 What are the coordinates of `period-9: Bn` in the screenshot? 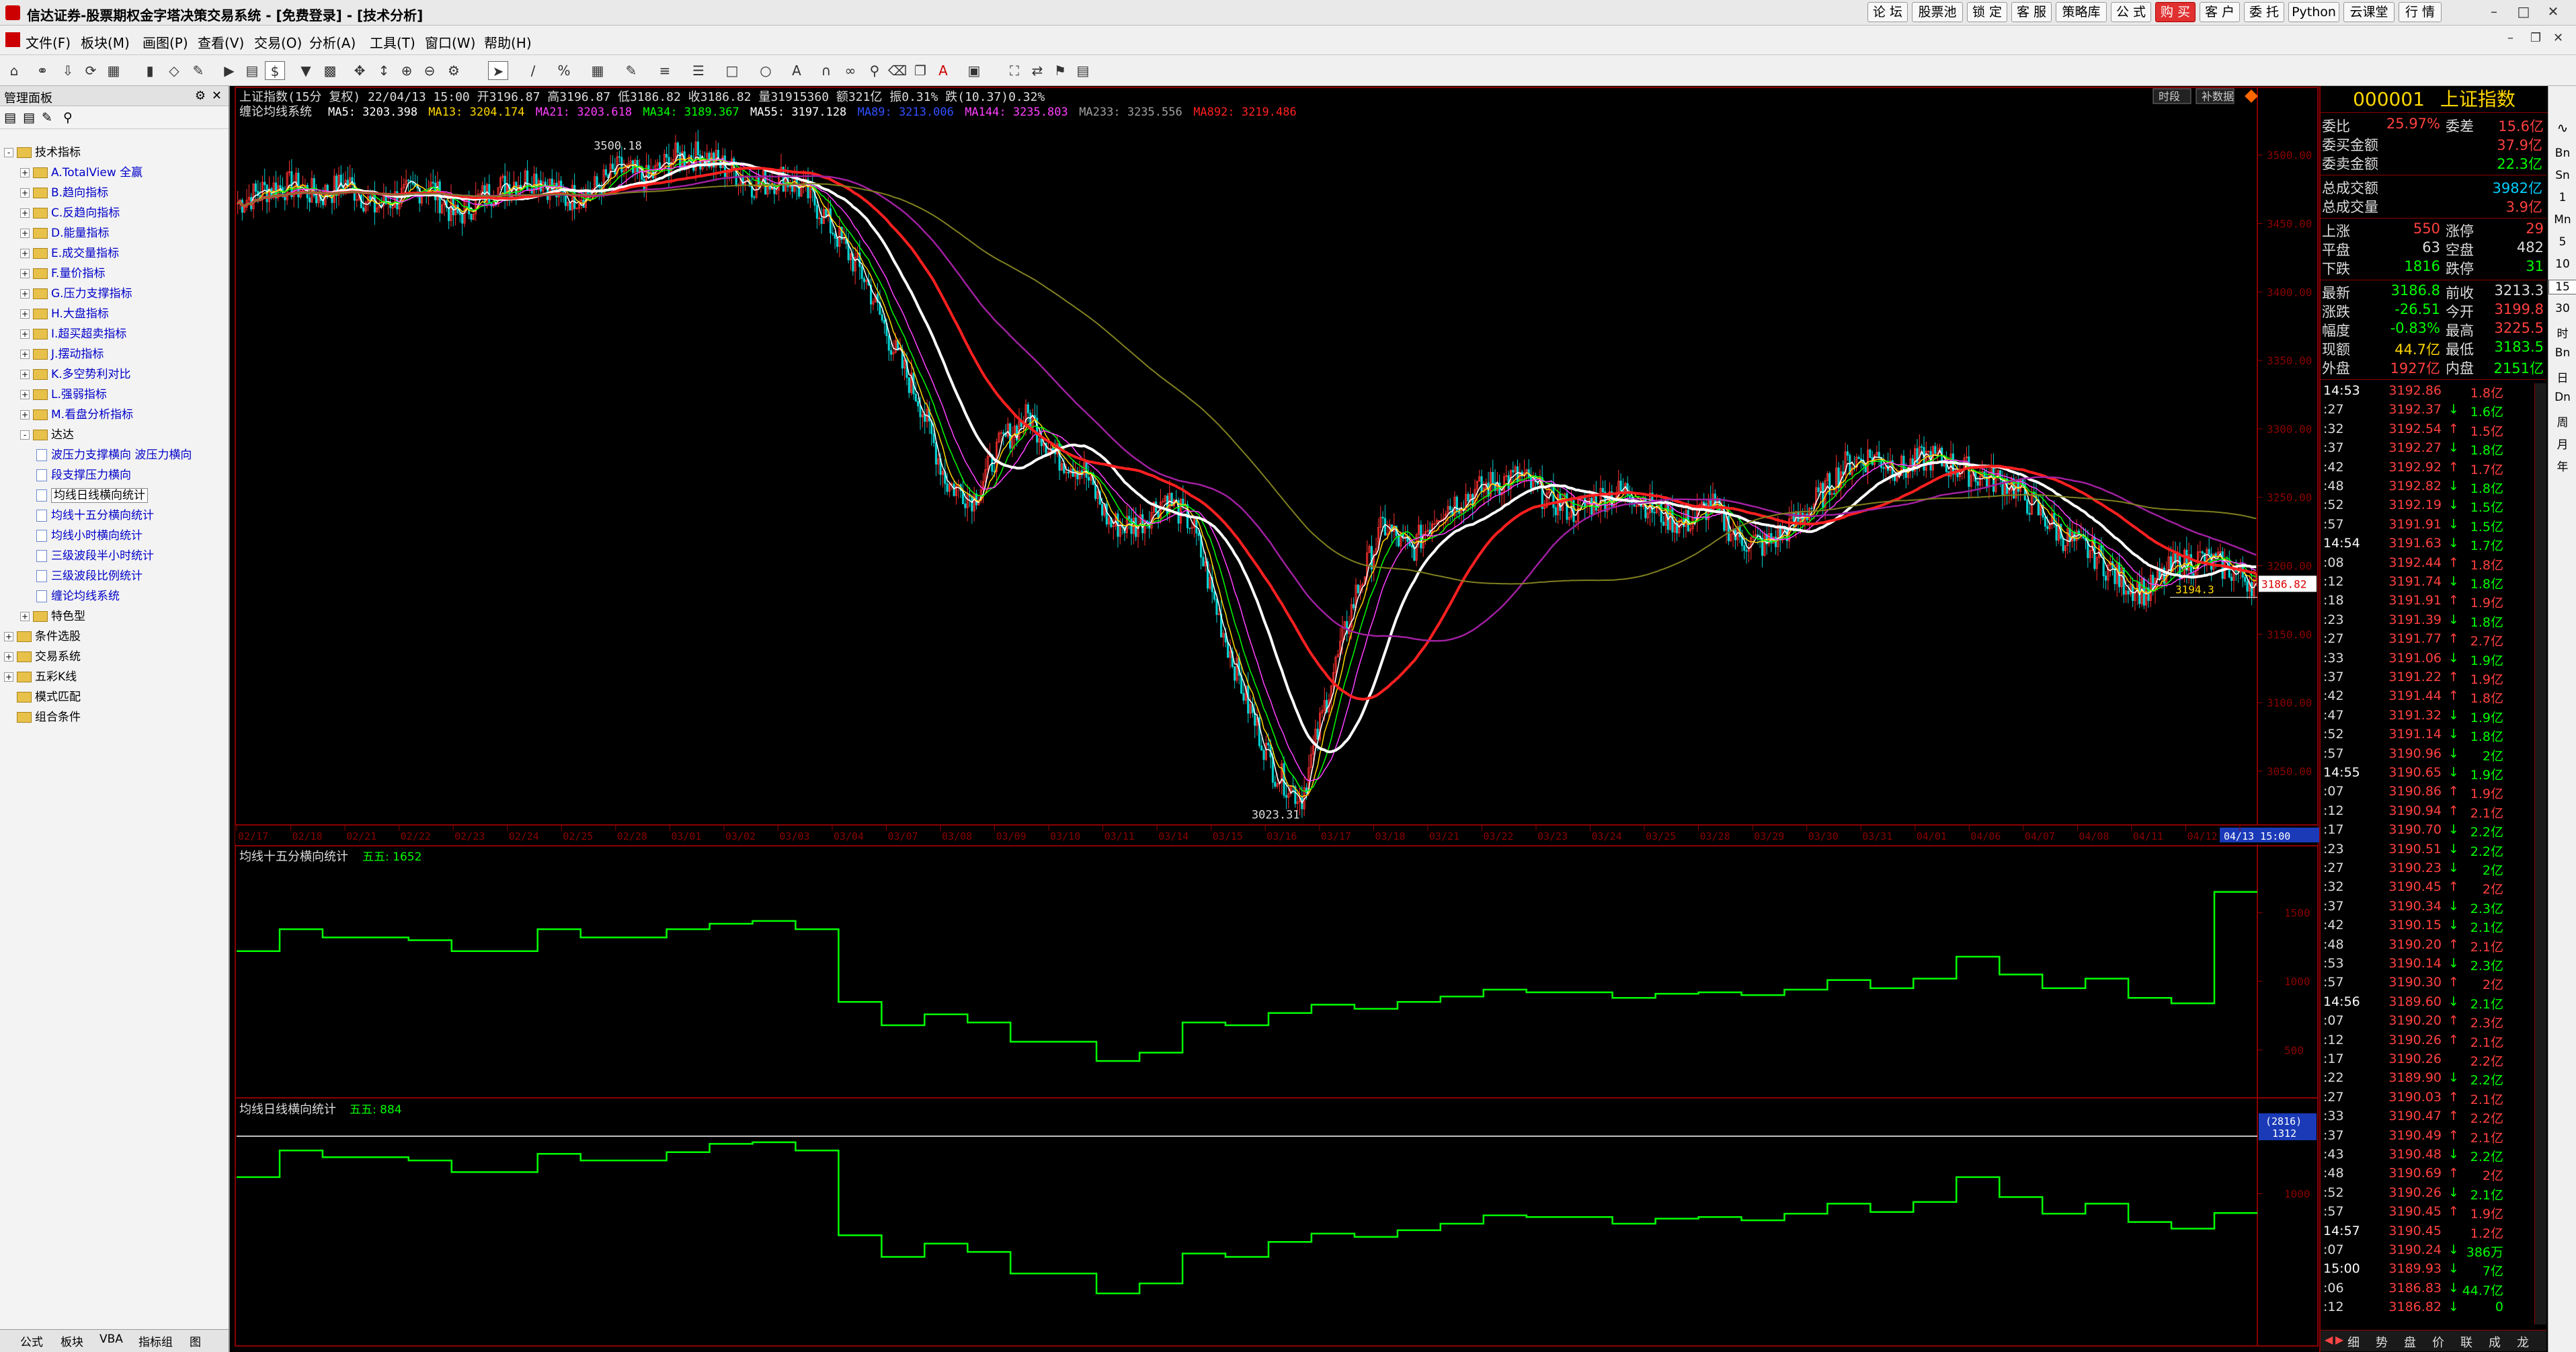 It's located at (2562, 353).